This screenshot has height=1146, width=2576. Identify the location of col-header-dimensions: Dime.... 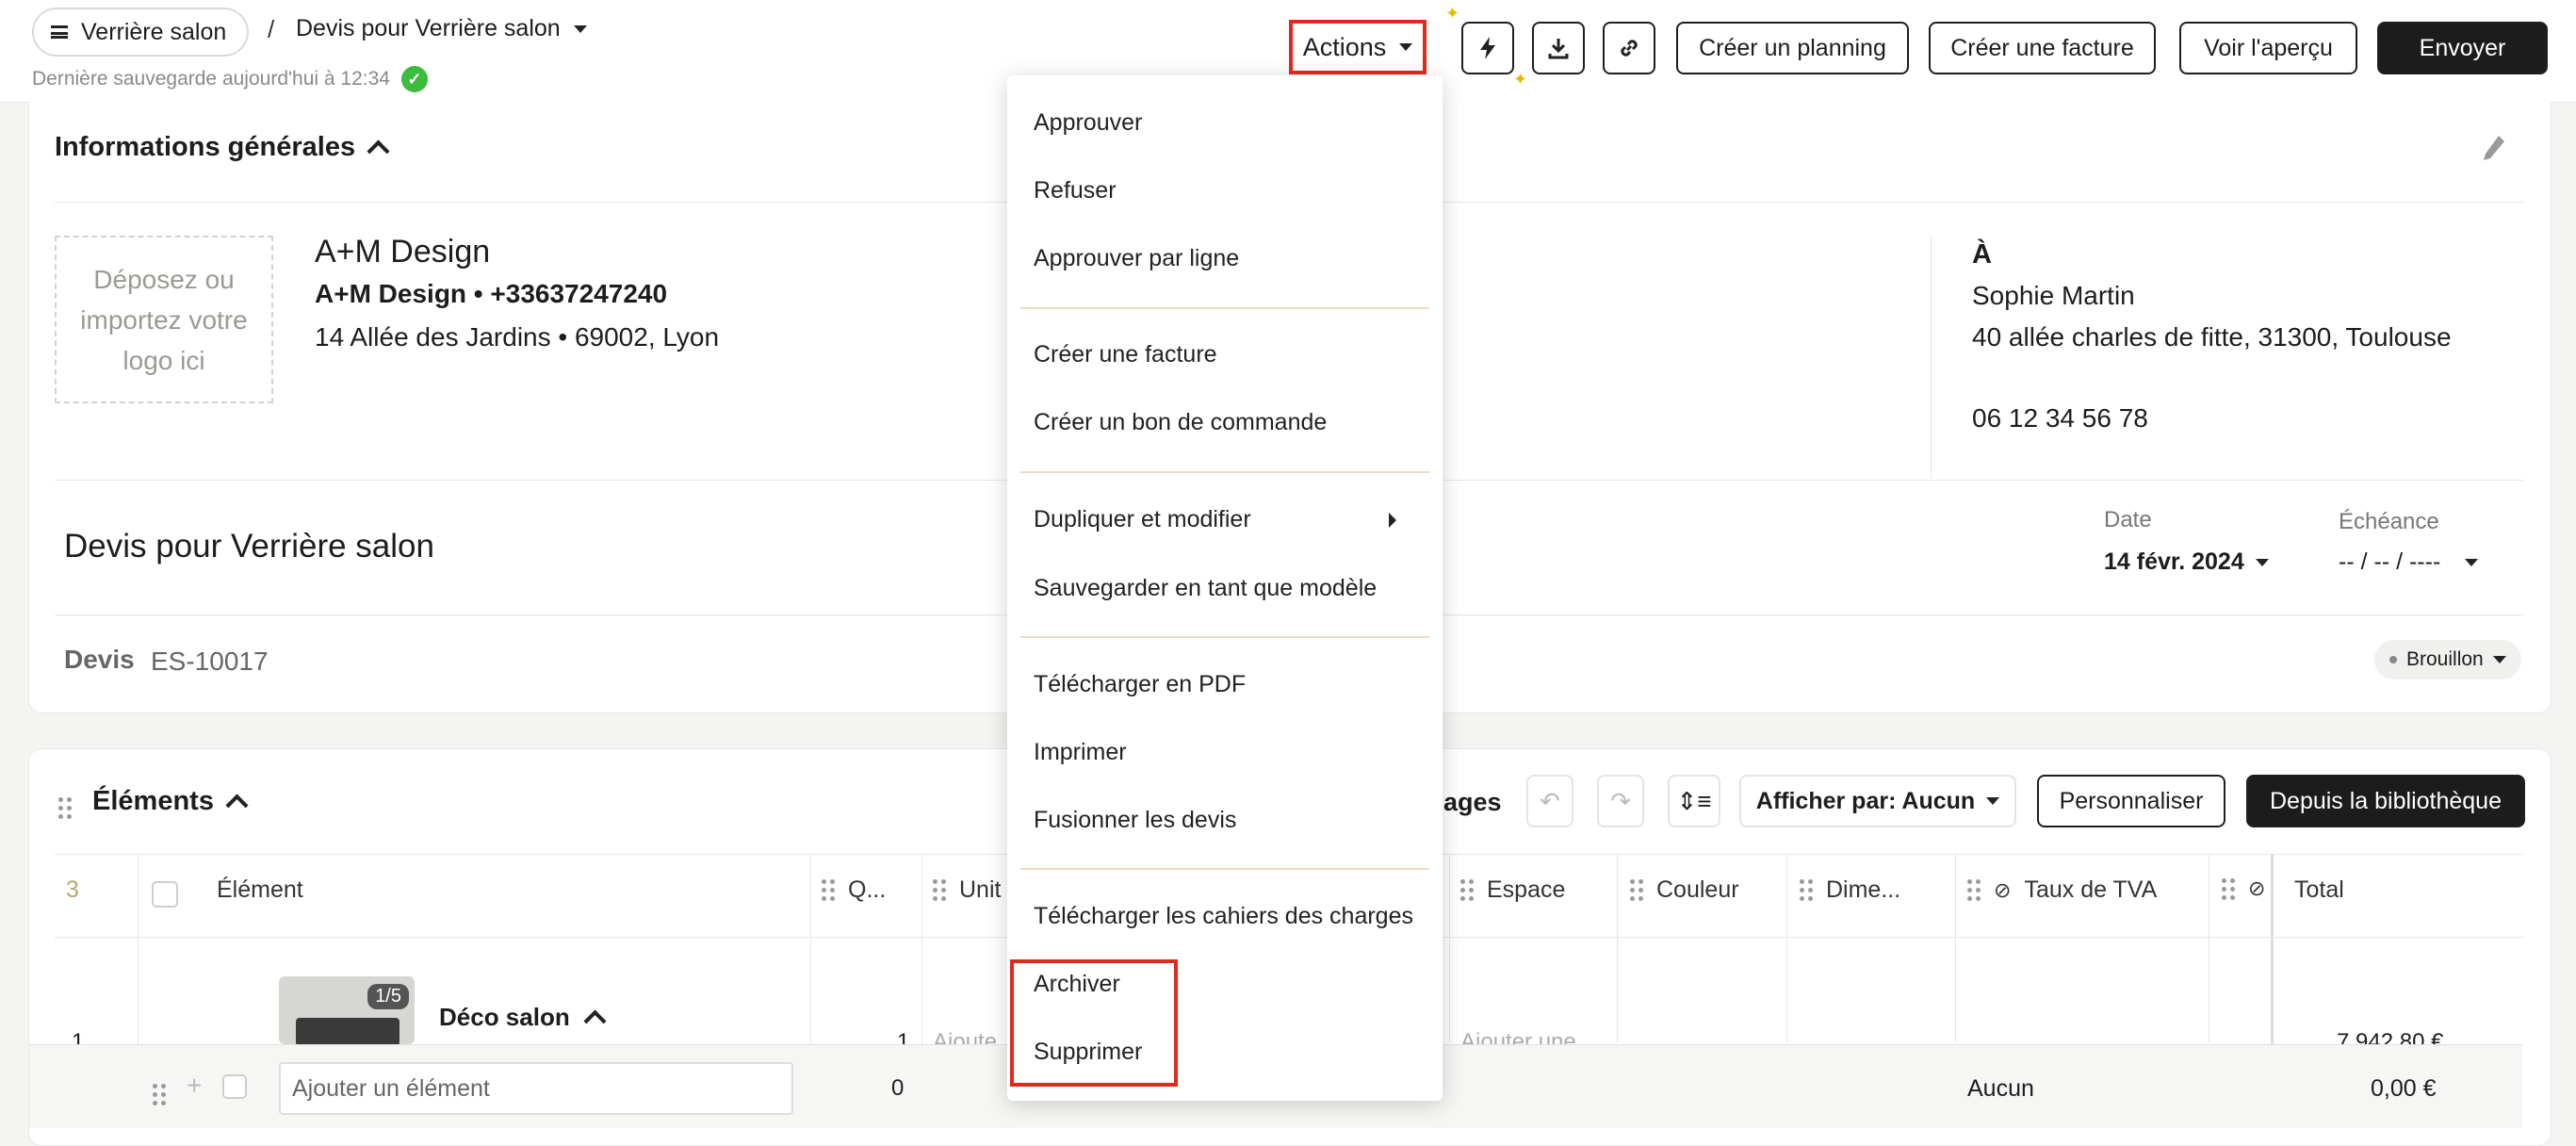
(1850, 890).